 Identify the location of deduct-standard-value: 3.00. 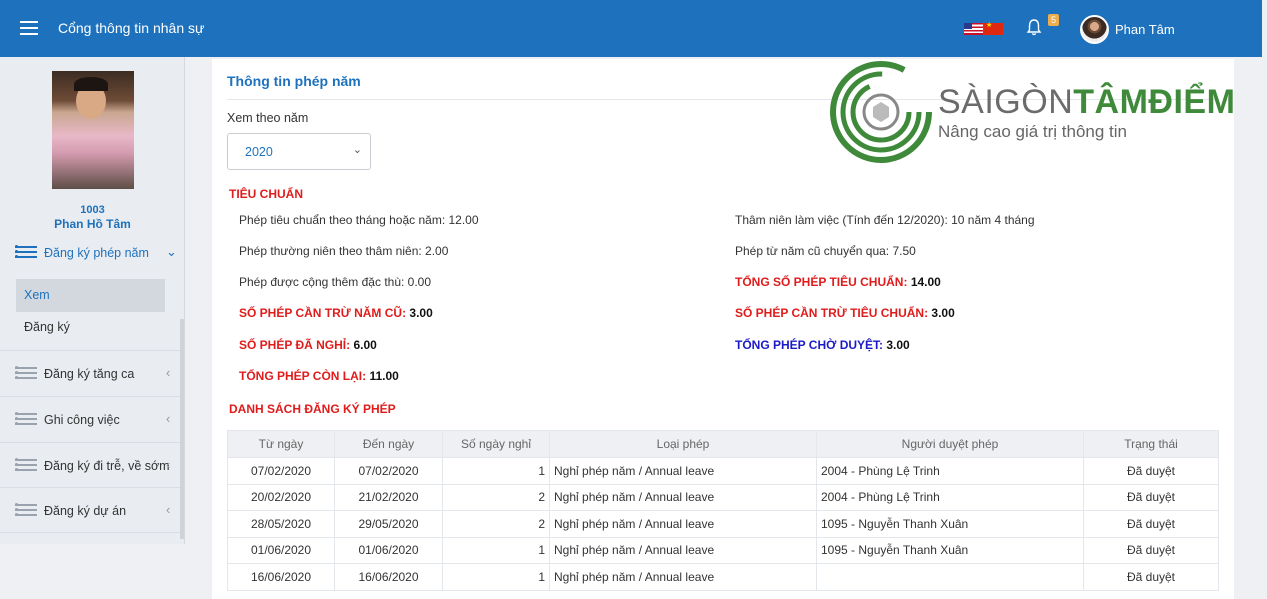
(943, 313).